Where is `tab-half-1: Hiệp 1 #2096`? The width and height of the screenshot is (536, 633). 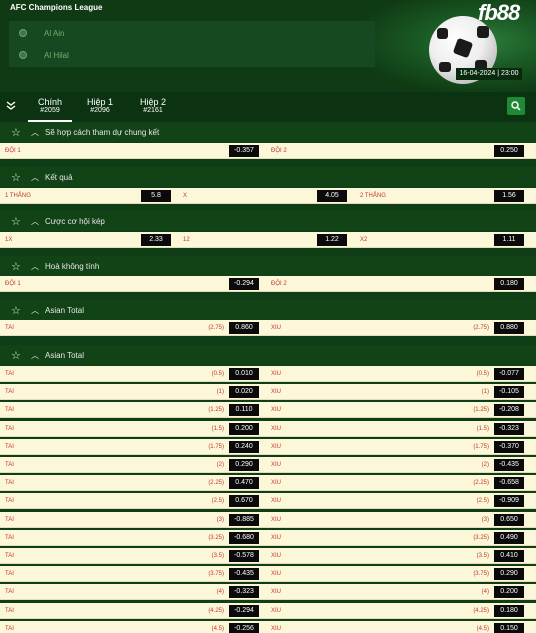
tab-half-1: Hiệp 1 #2096 is located at coordinates (100, 105).